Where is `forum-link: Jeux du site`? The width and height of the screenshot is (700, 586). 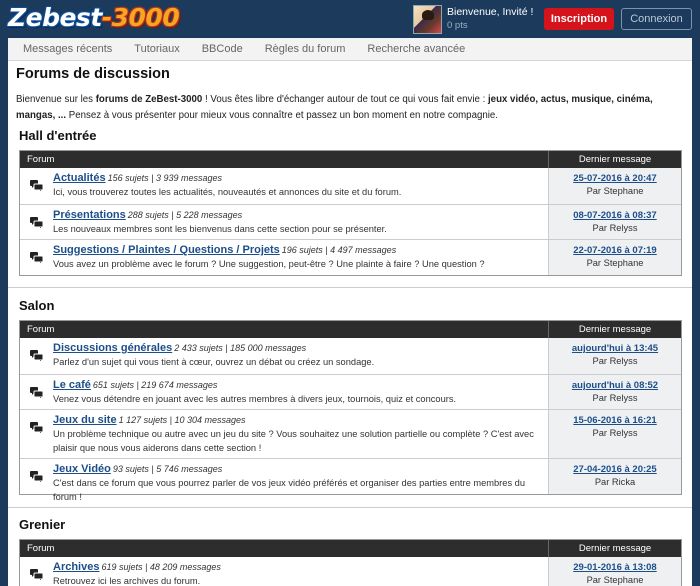
forum-link: Jeux du site is located at coordinates (85, 420).